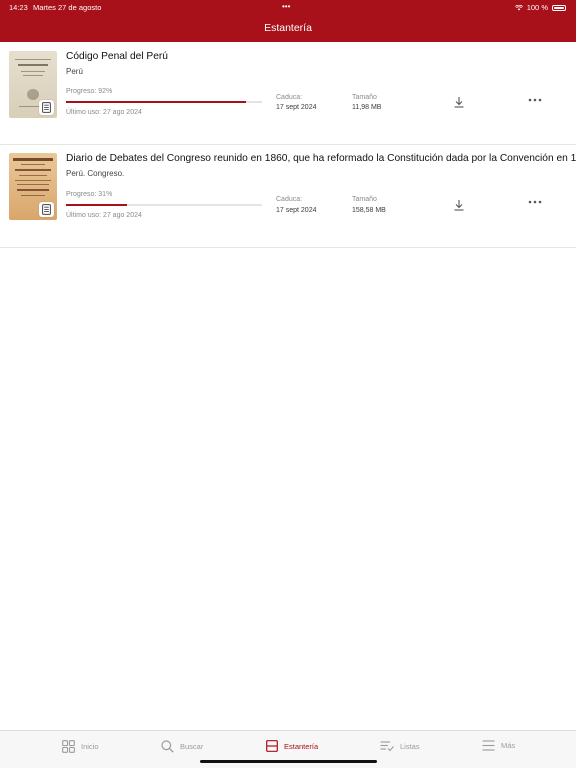 The width and height of the screenshot is (576, 768). I want to click on status-bar: 14:23 Martes 27 de agosto ••• 100 %, so click(288, 7).